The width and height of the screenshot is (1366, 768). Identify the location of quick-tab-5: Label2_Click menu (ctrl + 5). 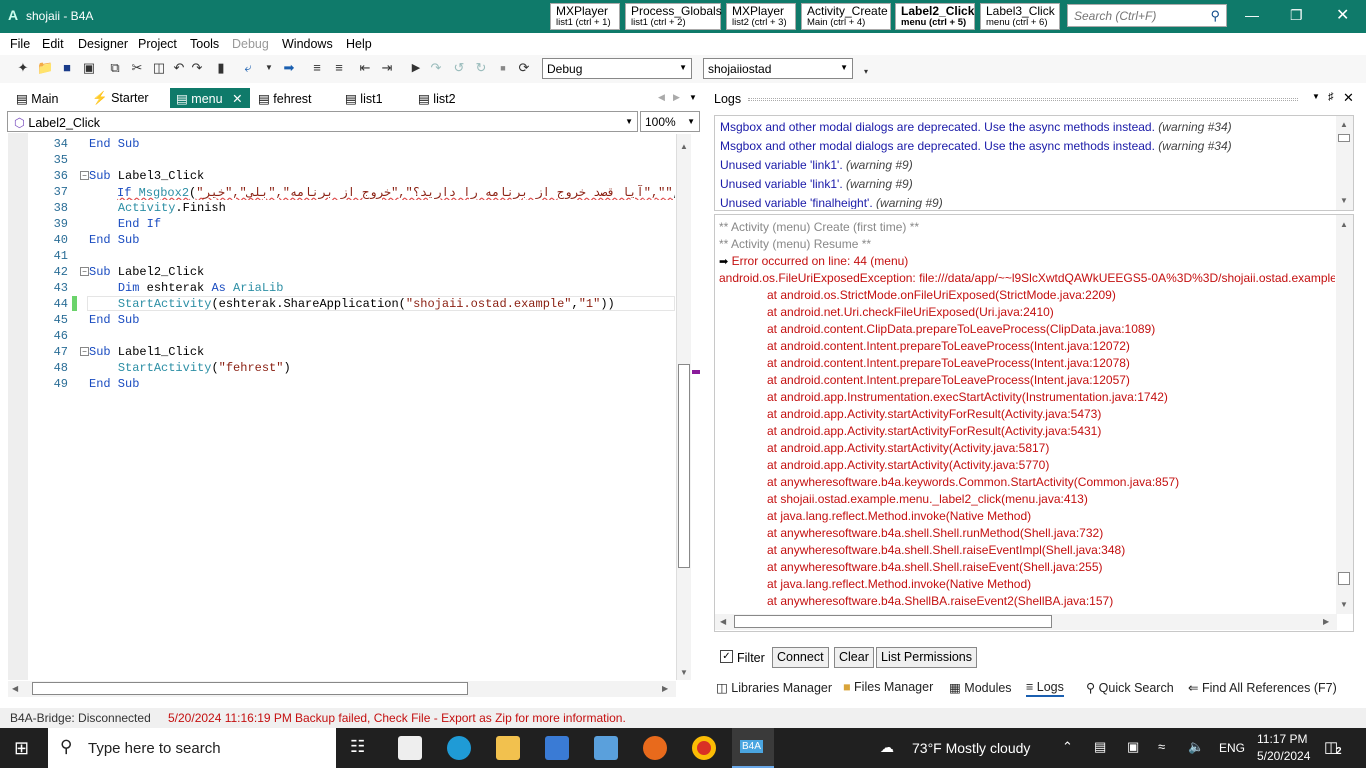
(935, 16).